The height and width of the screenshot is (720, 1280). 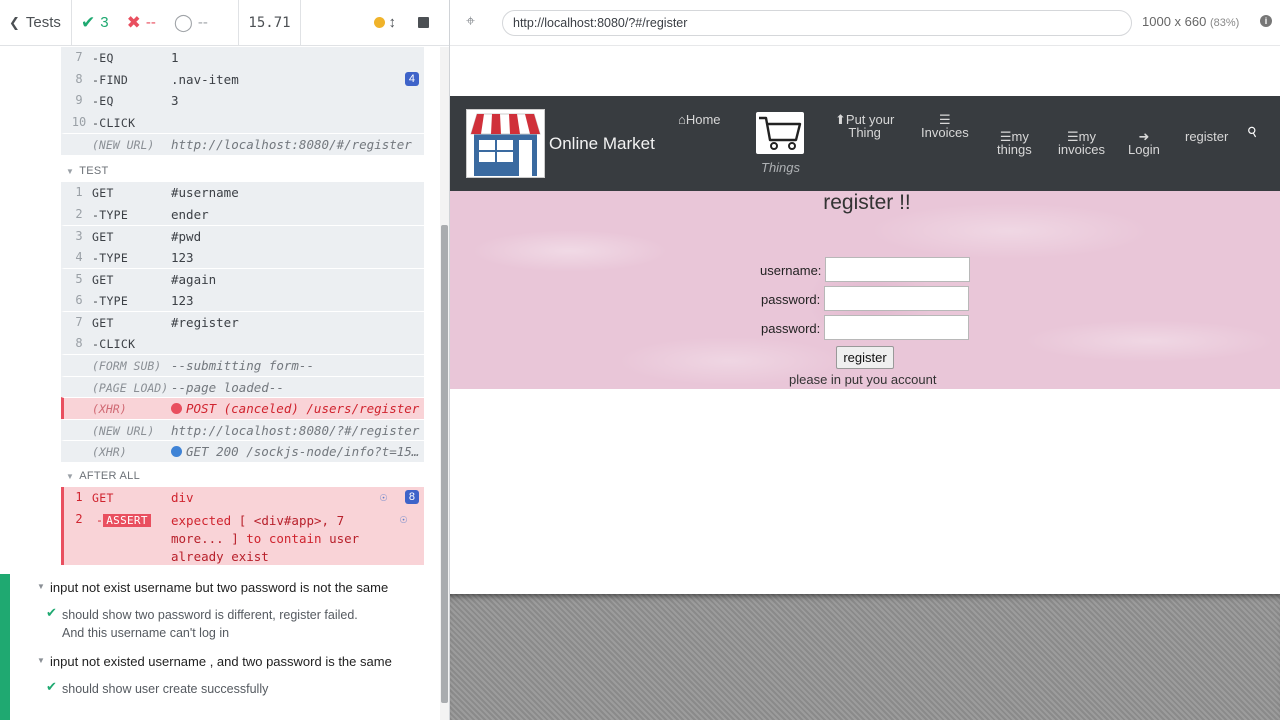 I want to click on nav-things: Things, so click(x=780, y=167).